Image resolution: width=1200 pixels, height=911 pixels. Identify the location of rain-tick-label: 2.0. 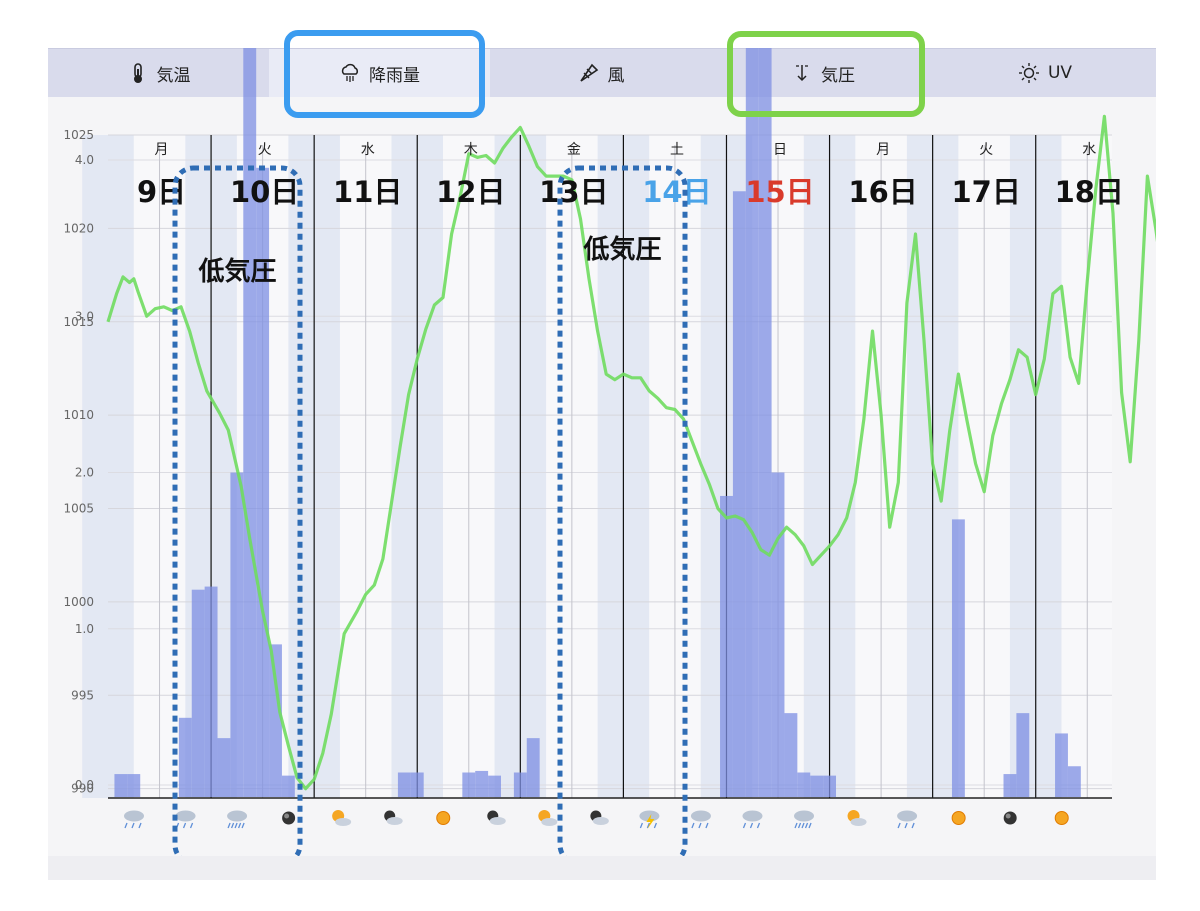
(84, 473).